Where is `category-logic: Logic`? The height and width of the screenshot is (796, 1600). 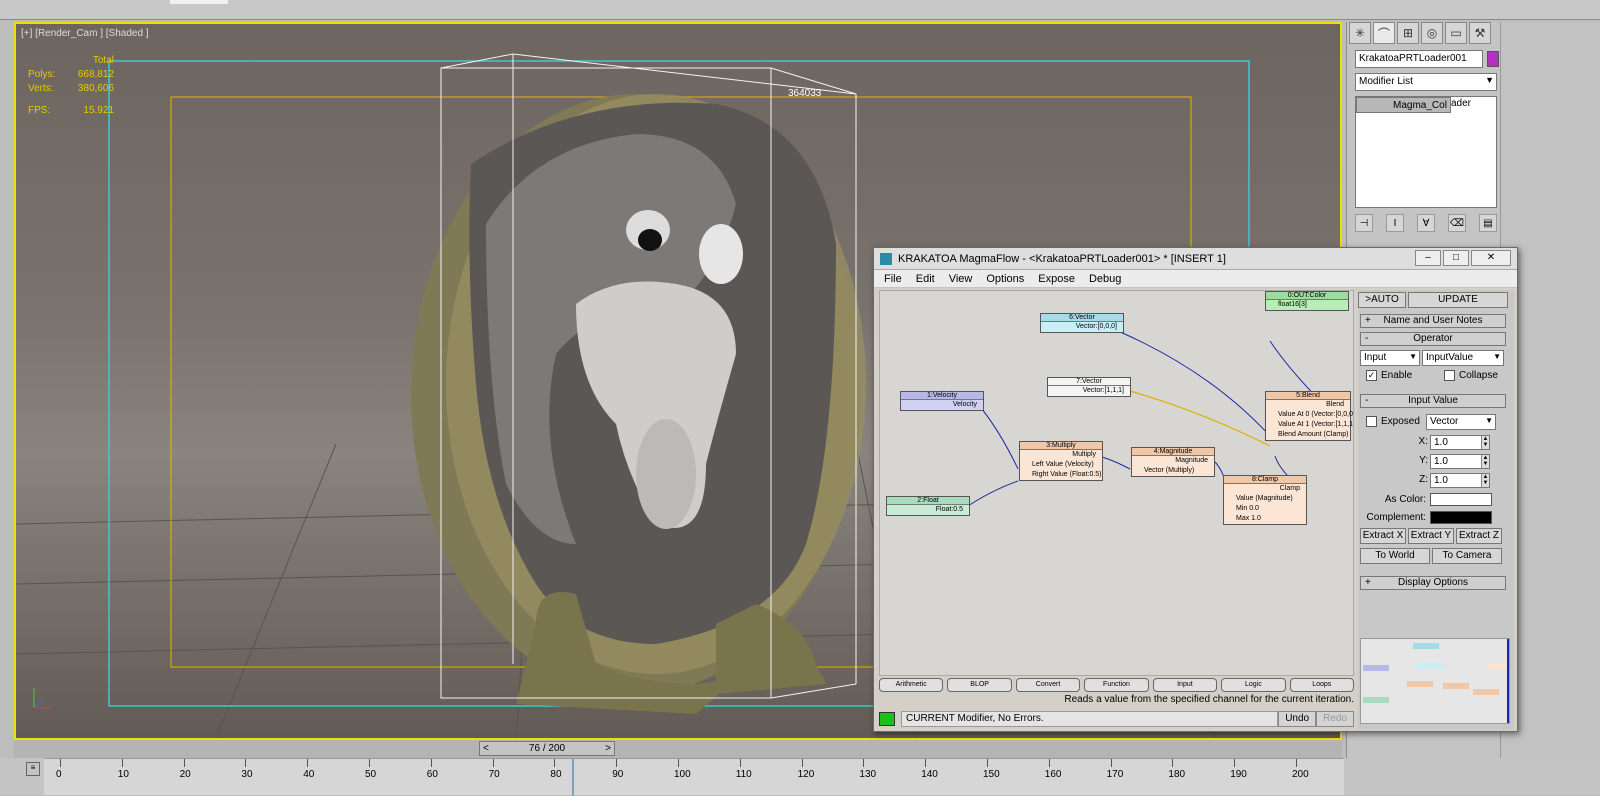 category-logic: Logic is located at coordinates (1253, 685).